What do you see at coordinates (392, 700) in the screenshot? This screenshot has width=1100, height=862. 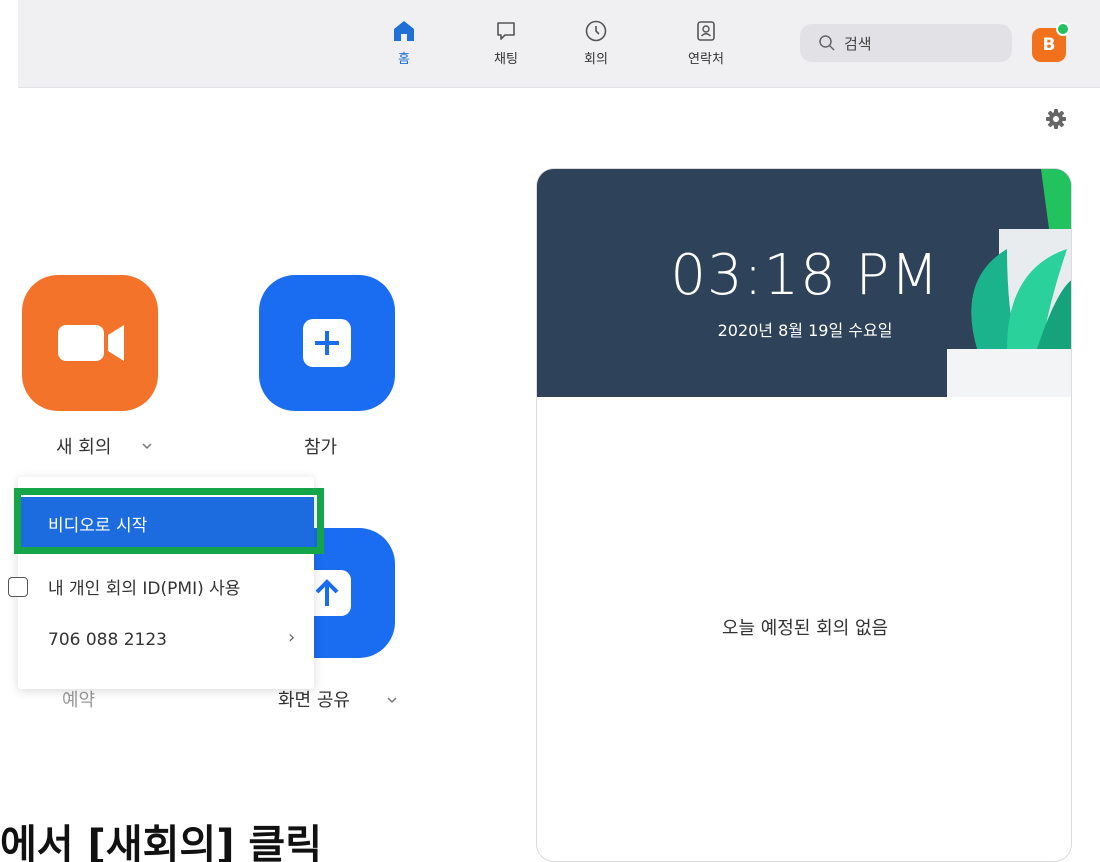 I see `share-chevron-down-icon` at bounding box center [392, 700].